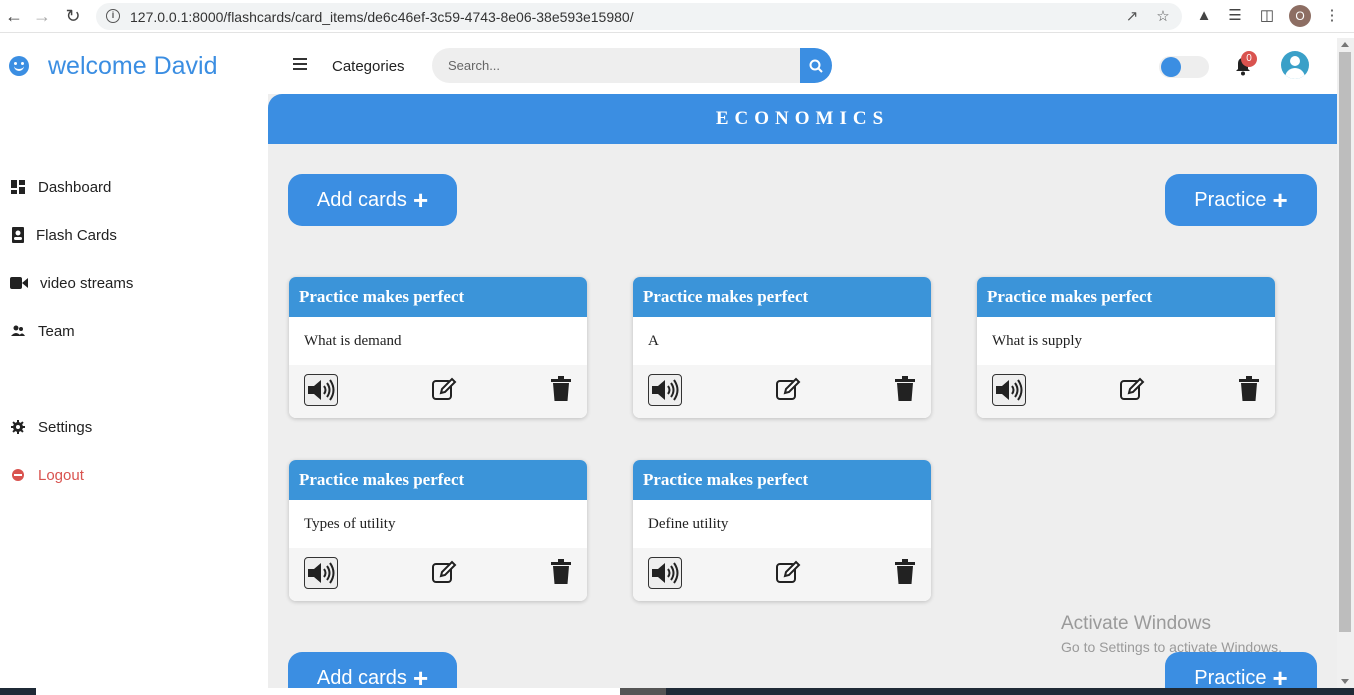  Describe the element at coordinates (75, 187) in the screenshot. I see `sidebar-item-label: Dashboard` at that location.